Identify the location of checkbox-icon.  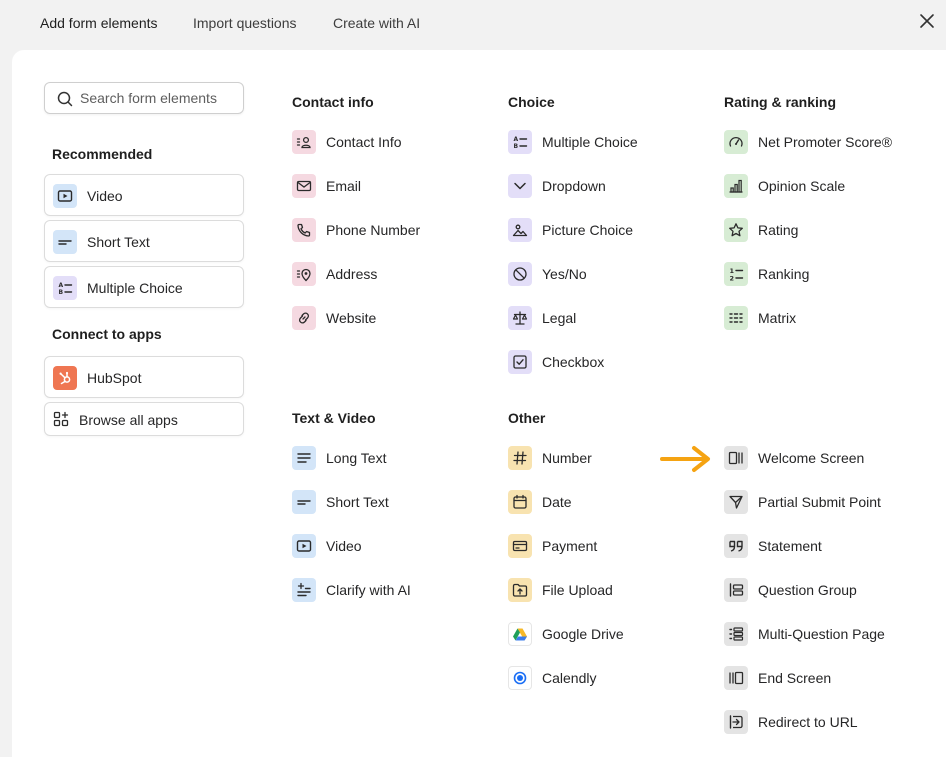
(520, 362).